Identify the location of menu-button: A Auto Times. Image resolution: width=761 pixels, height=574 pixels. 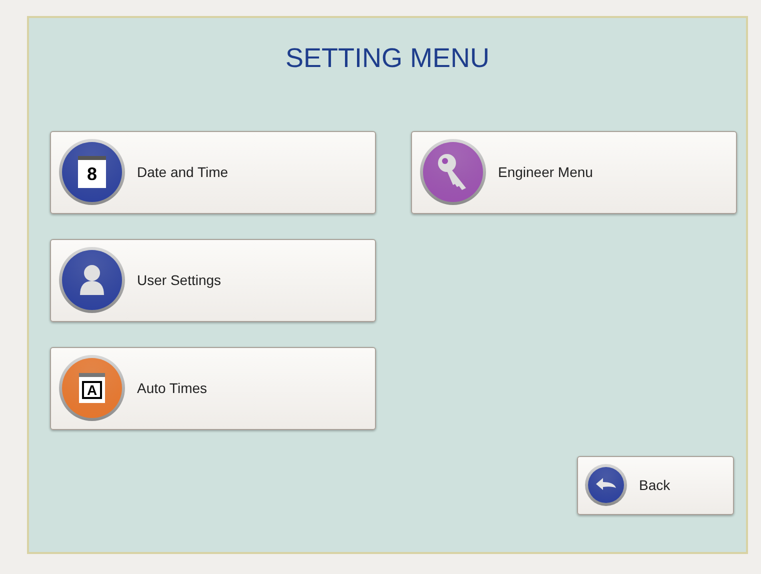
(213, 388).